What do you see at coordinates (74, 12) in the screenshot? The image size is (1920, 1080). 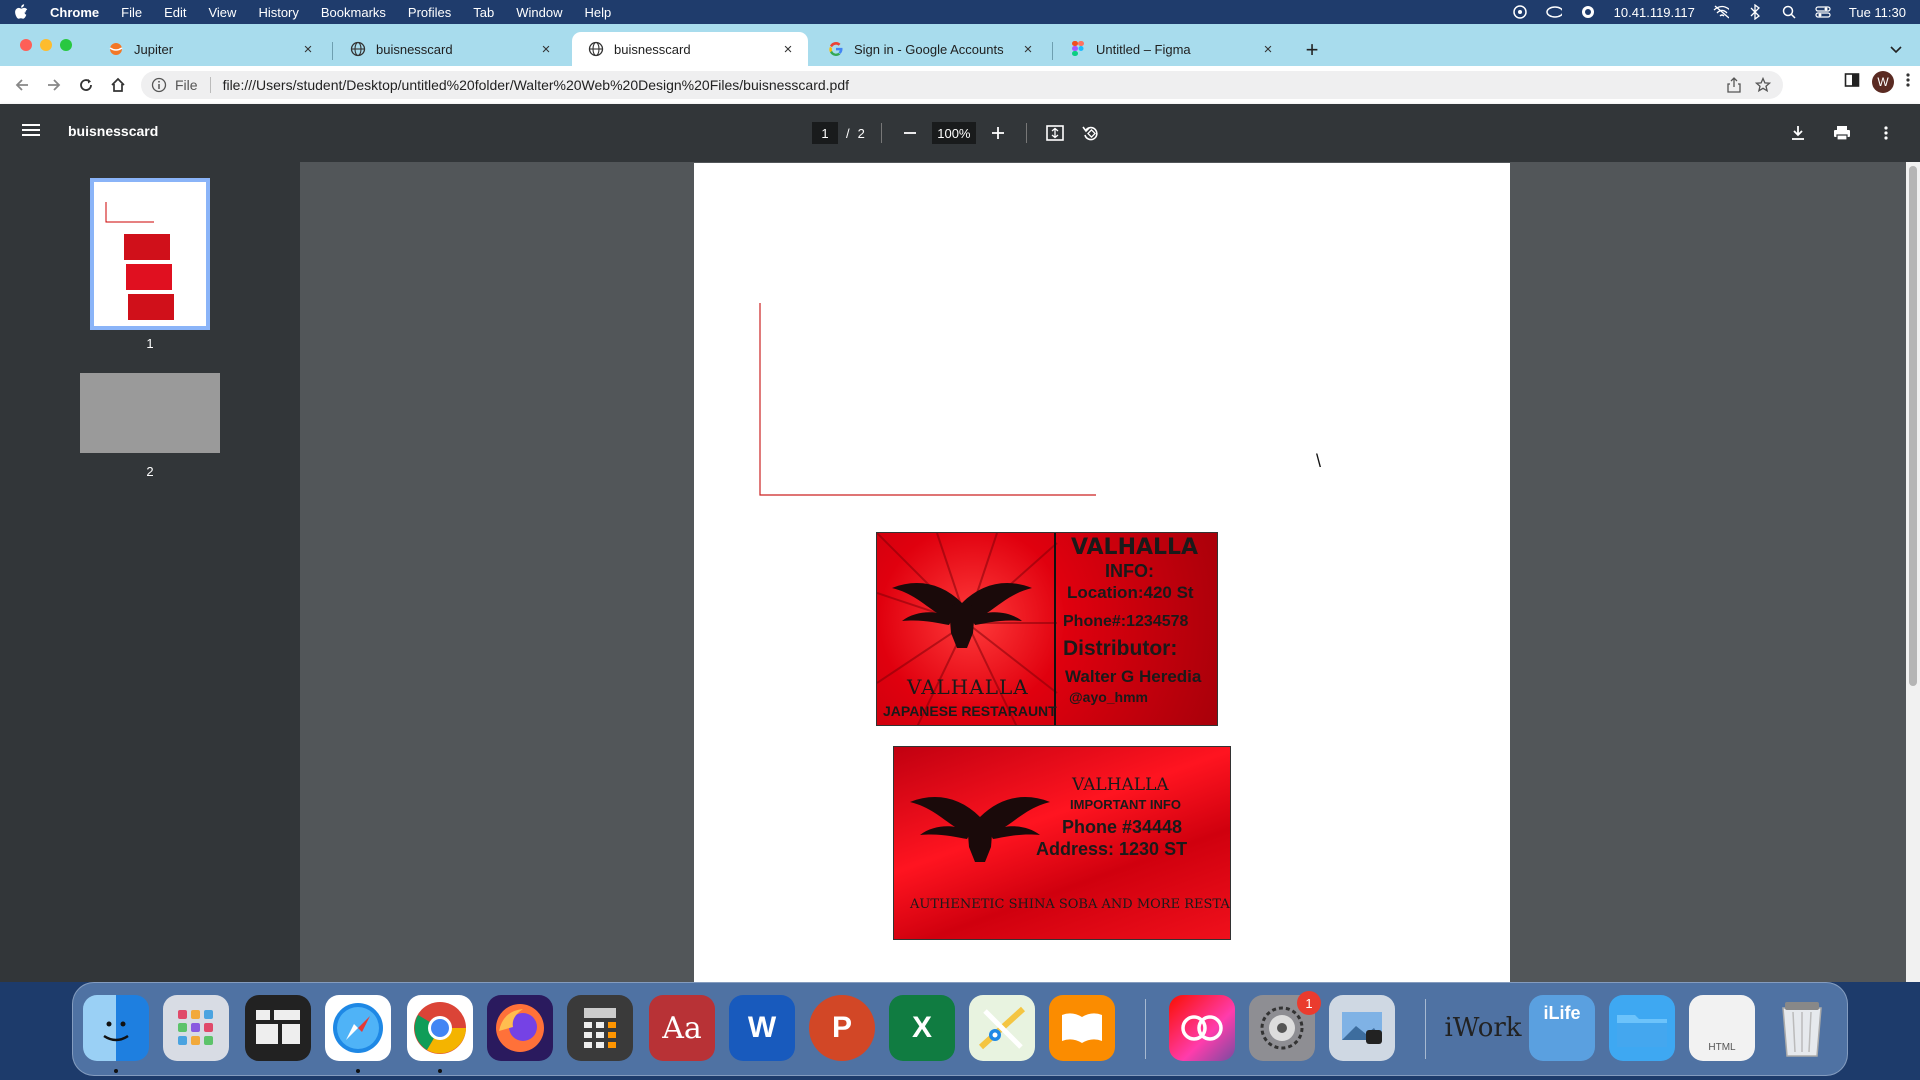 I see `menu-app-name: Chrome` at bounding box center [74, 12].